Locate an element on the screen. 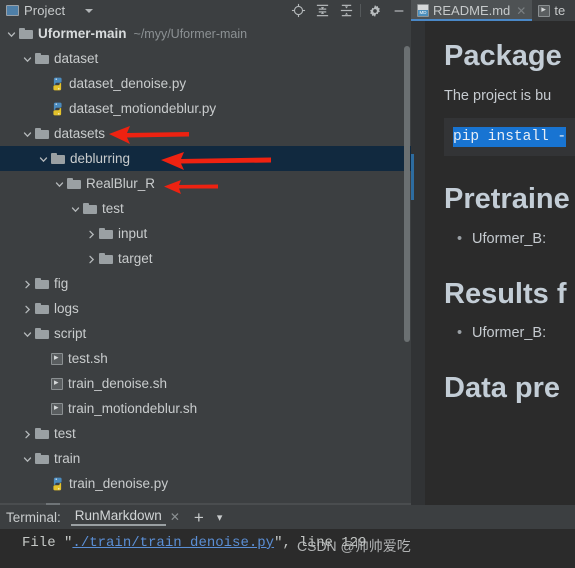 This screenshot has width=575, height=568. tab-label: te is located at coordinates (560, 10).